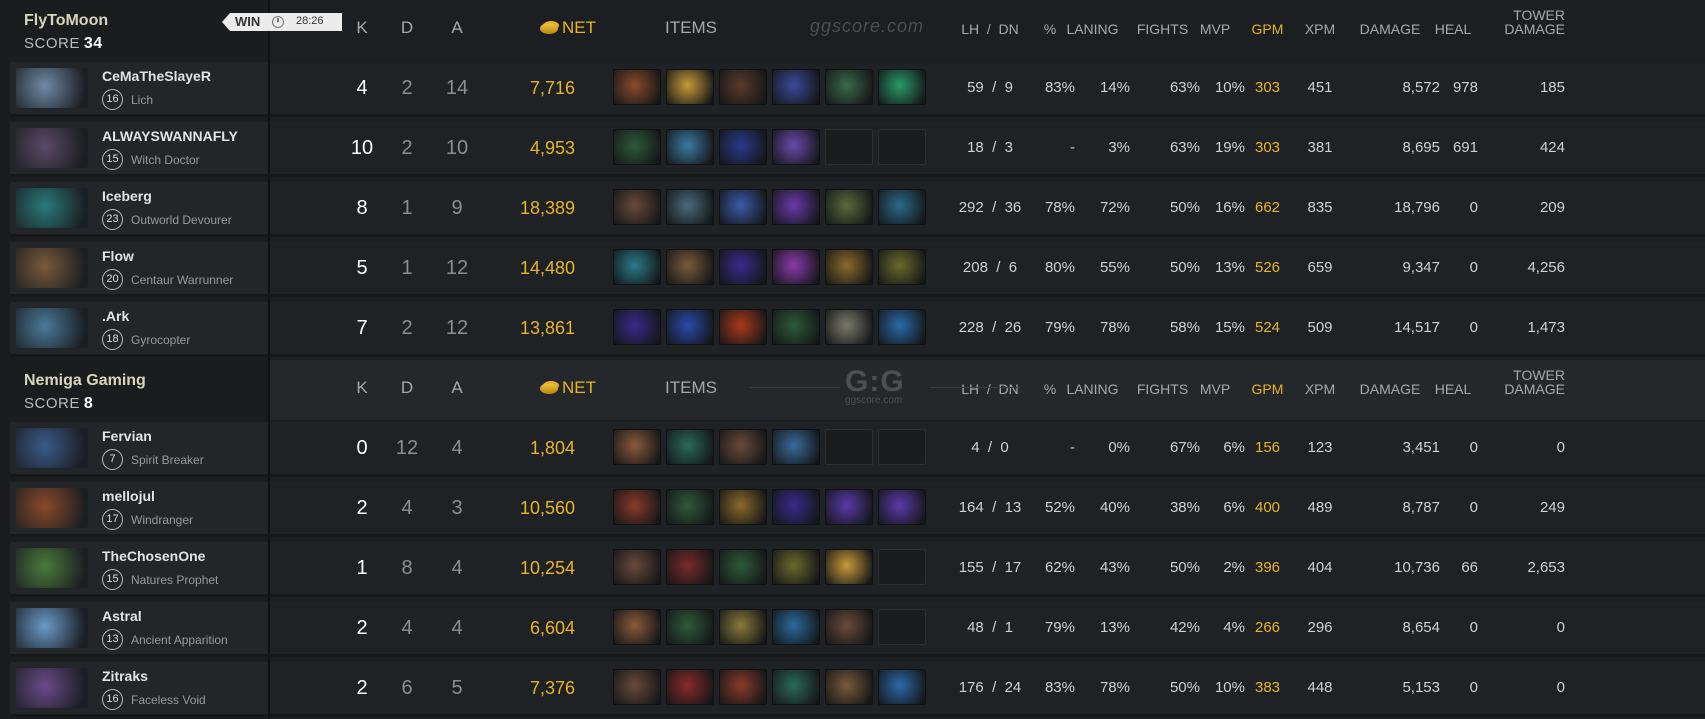 This screenshot has width=1705, height=719. I want to click on player-card: mellojul 17 Windranger, so click(139, 509).